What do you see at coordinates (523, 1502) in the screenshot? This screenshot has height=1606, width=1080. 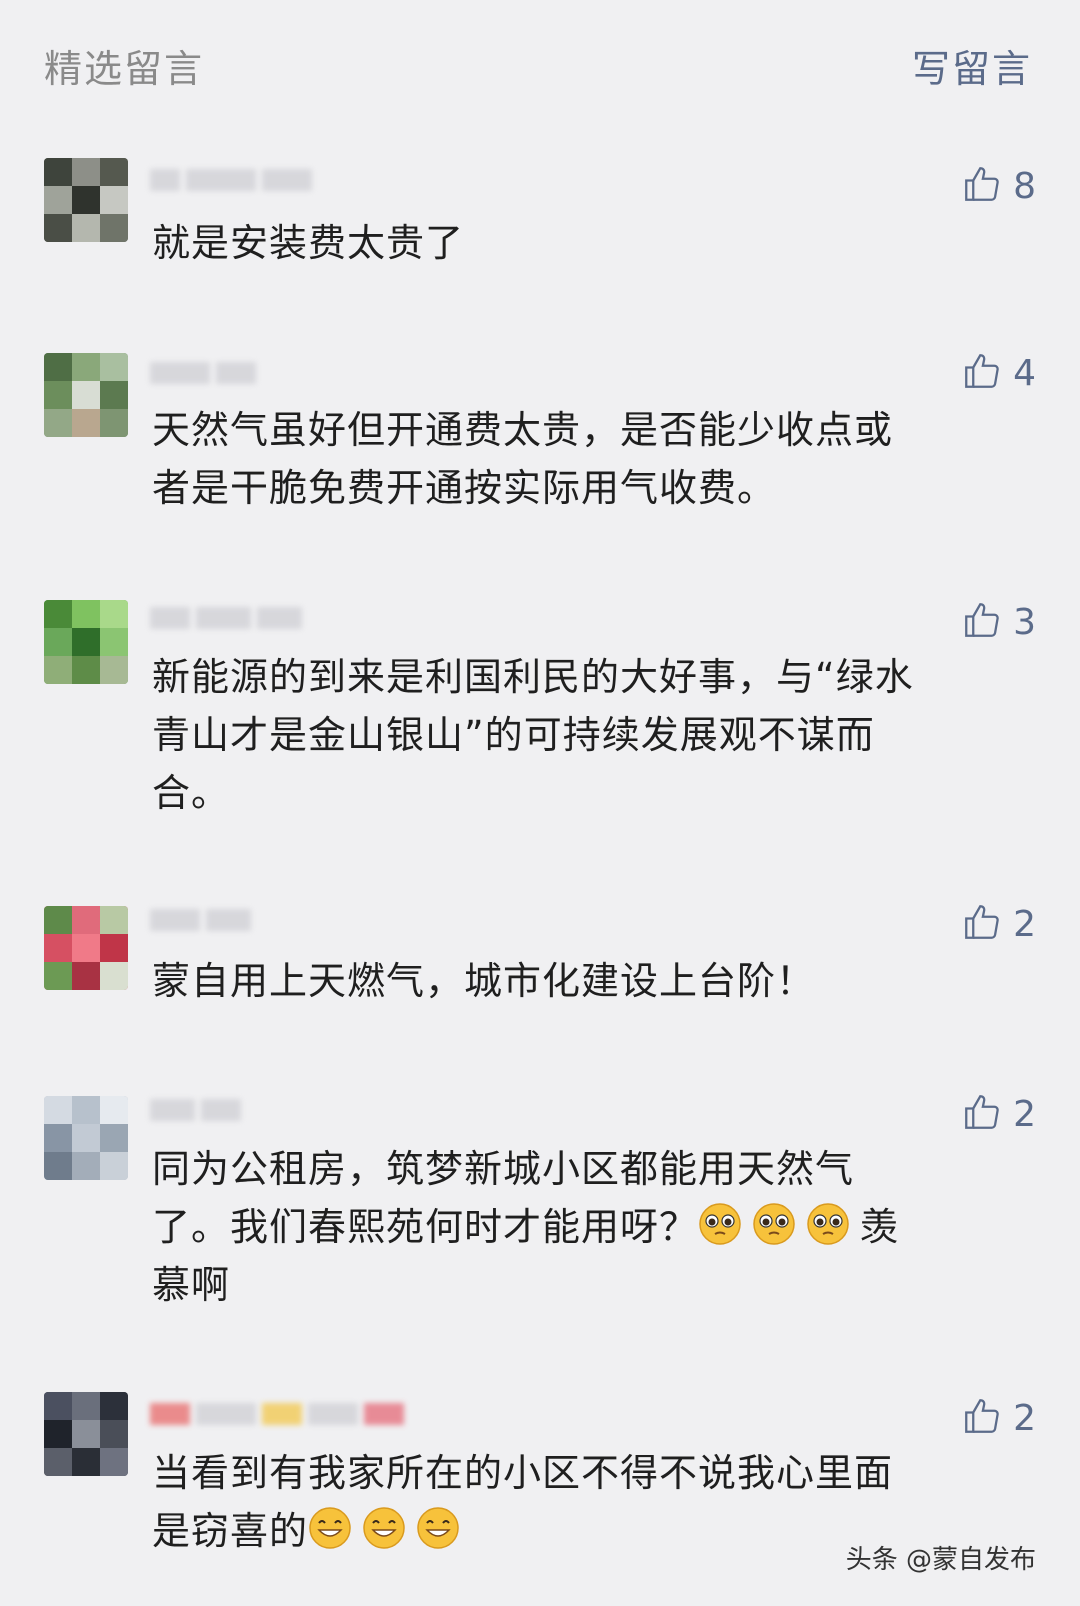 I see `comment-text-part: 当看到有我家所在的小区不得不说我心里面 是窃喜的` at bounding box center [523, 1502].